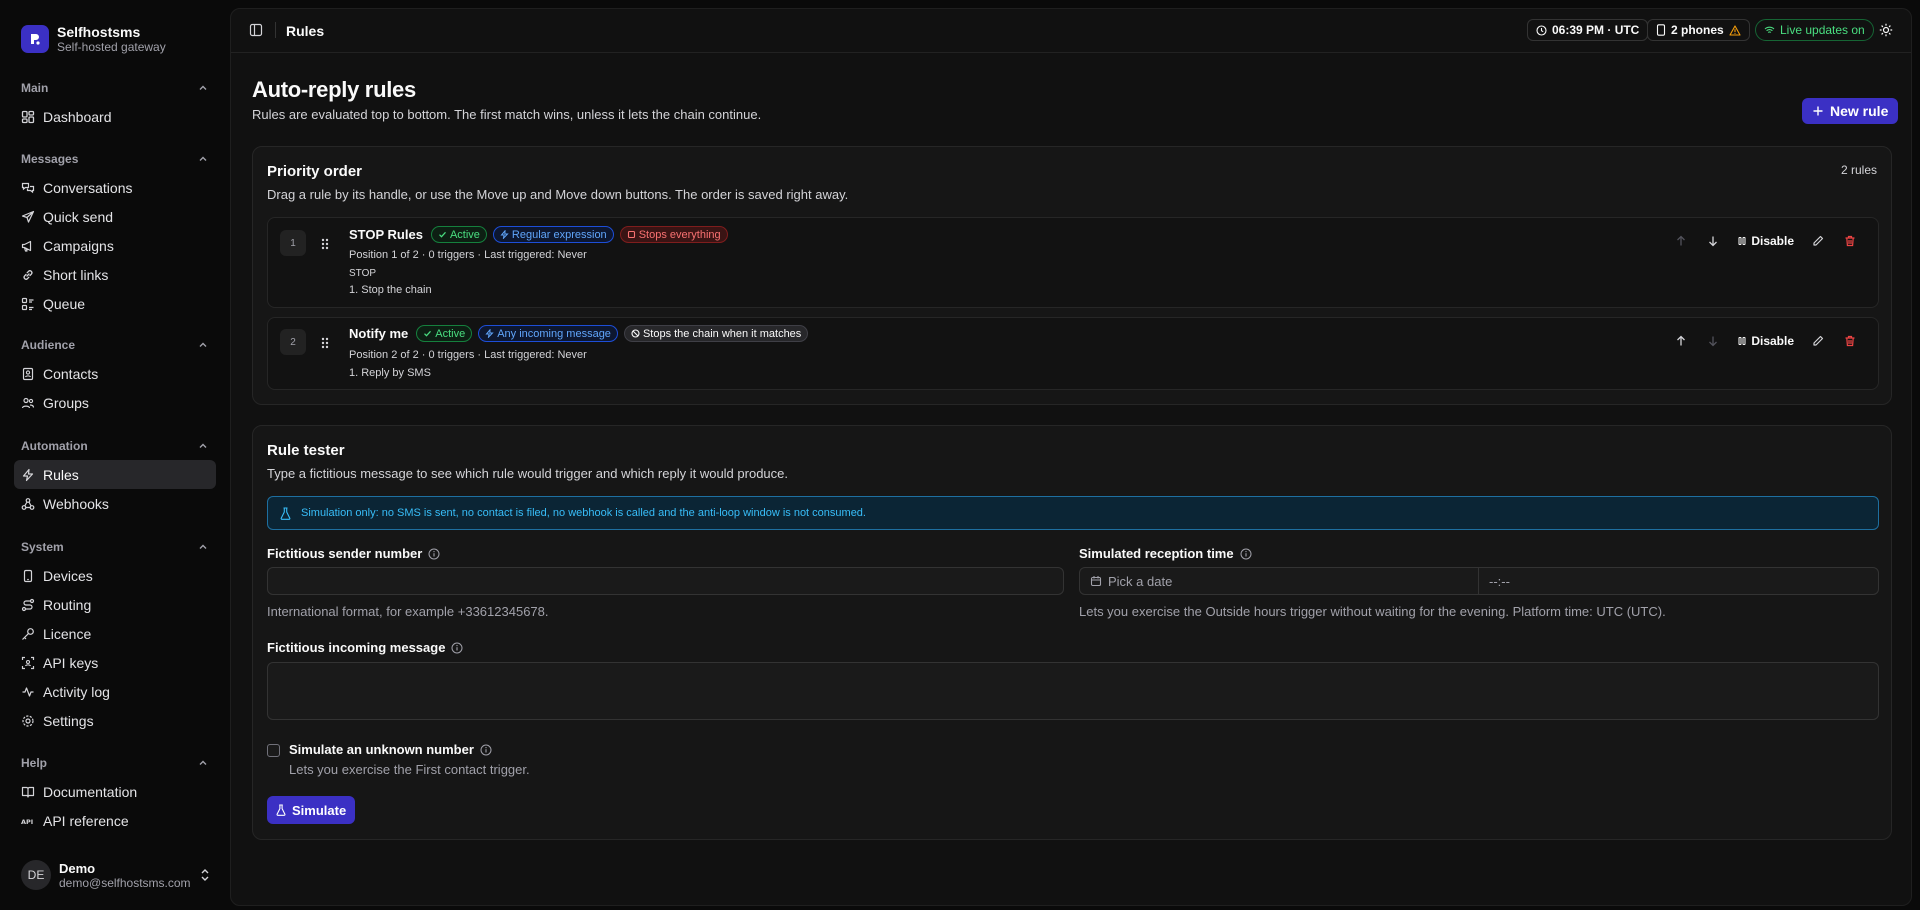 The image size is (1920, 910). I want to click on brand-name: Selfhostsms, so click(99, 32).